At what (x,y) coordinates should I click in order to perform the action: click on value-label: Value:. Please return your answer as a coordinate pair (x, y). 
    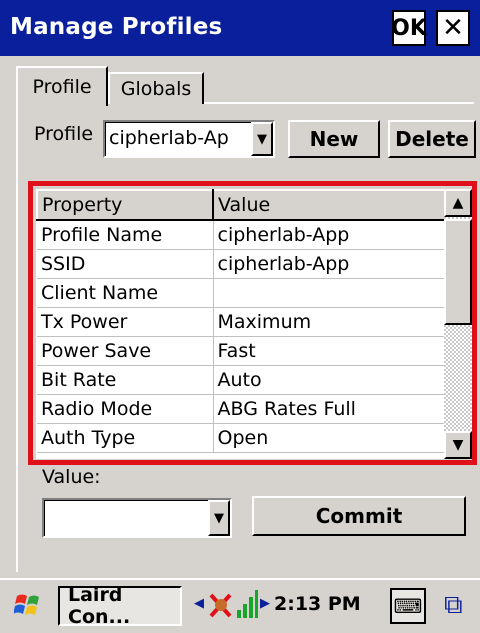
    Looking at the image, I should click on (71, 477).